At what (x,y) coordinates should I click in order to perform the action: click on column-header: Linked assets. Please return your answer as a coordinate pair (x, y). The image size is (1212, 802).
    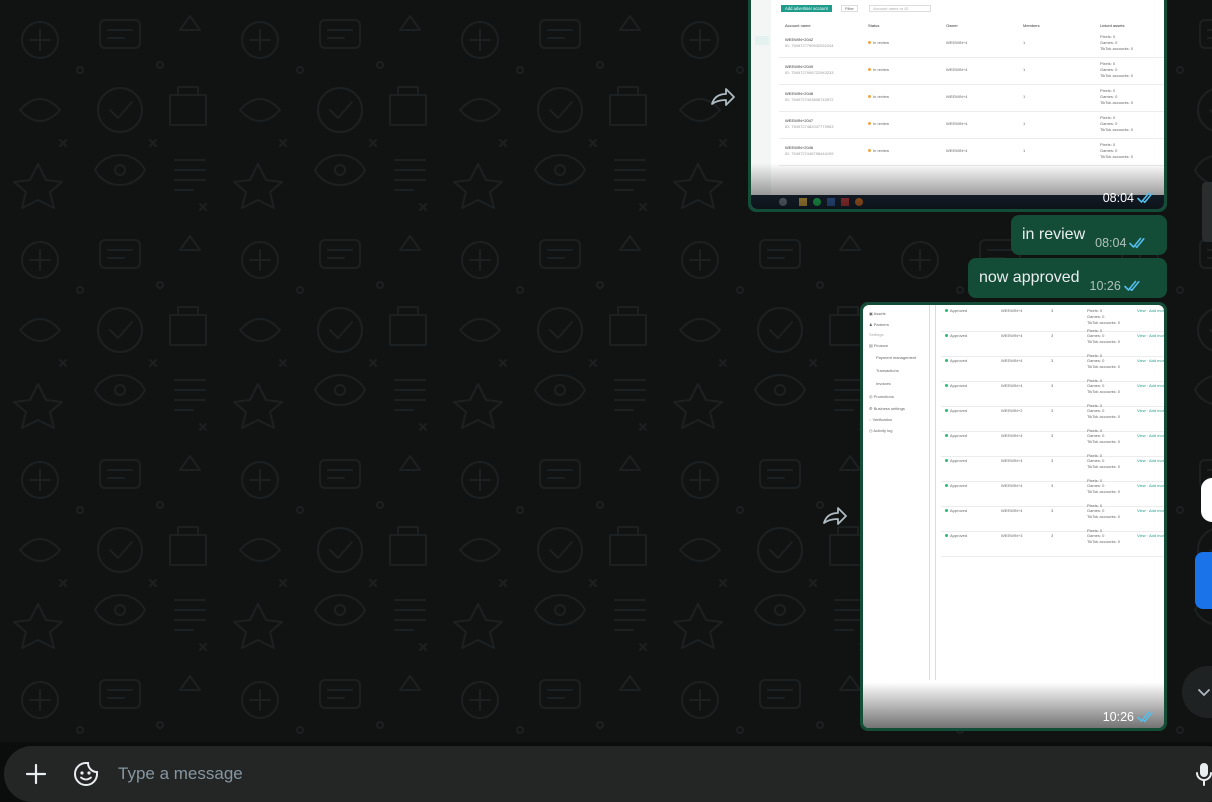
    Looking at the image, I should click on (1112, 25).